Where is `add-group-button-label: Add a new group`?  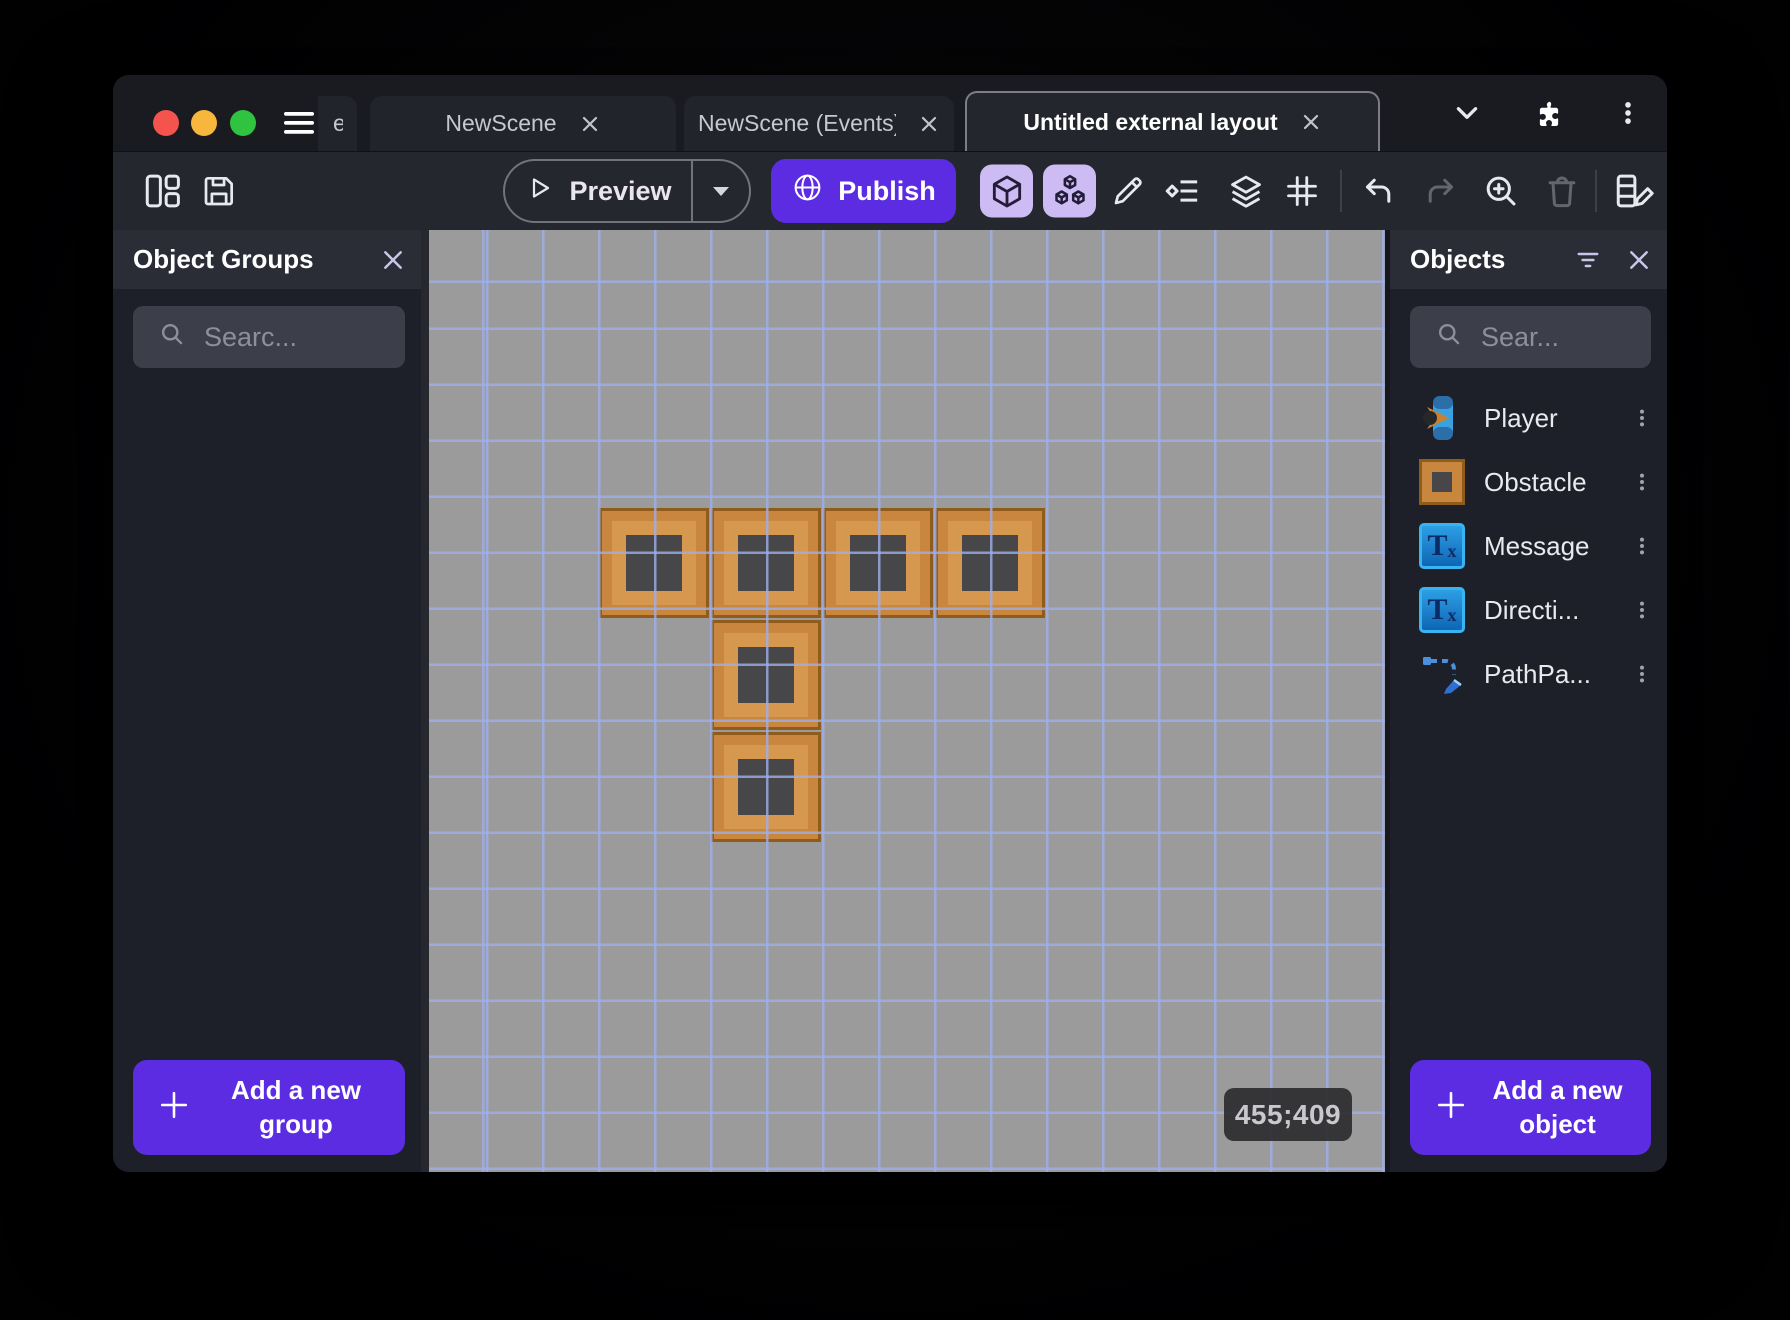 add-group-button-label: Add a new group is located at coordinates (295, 1106).